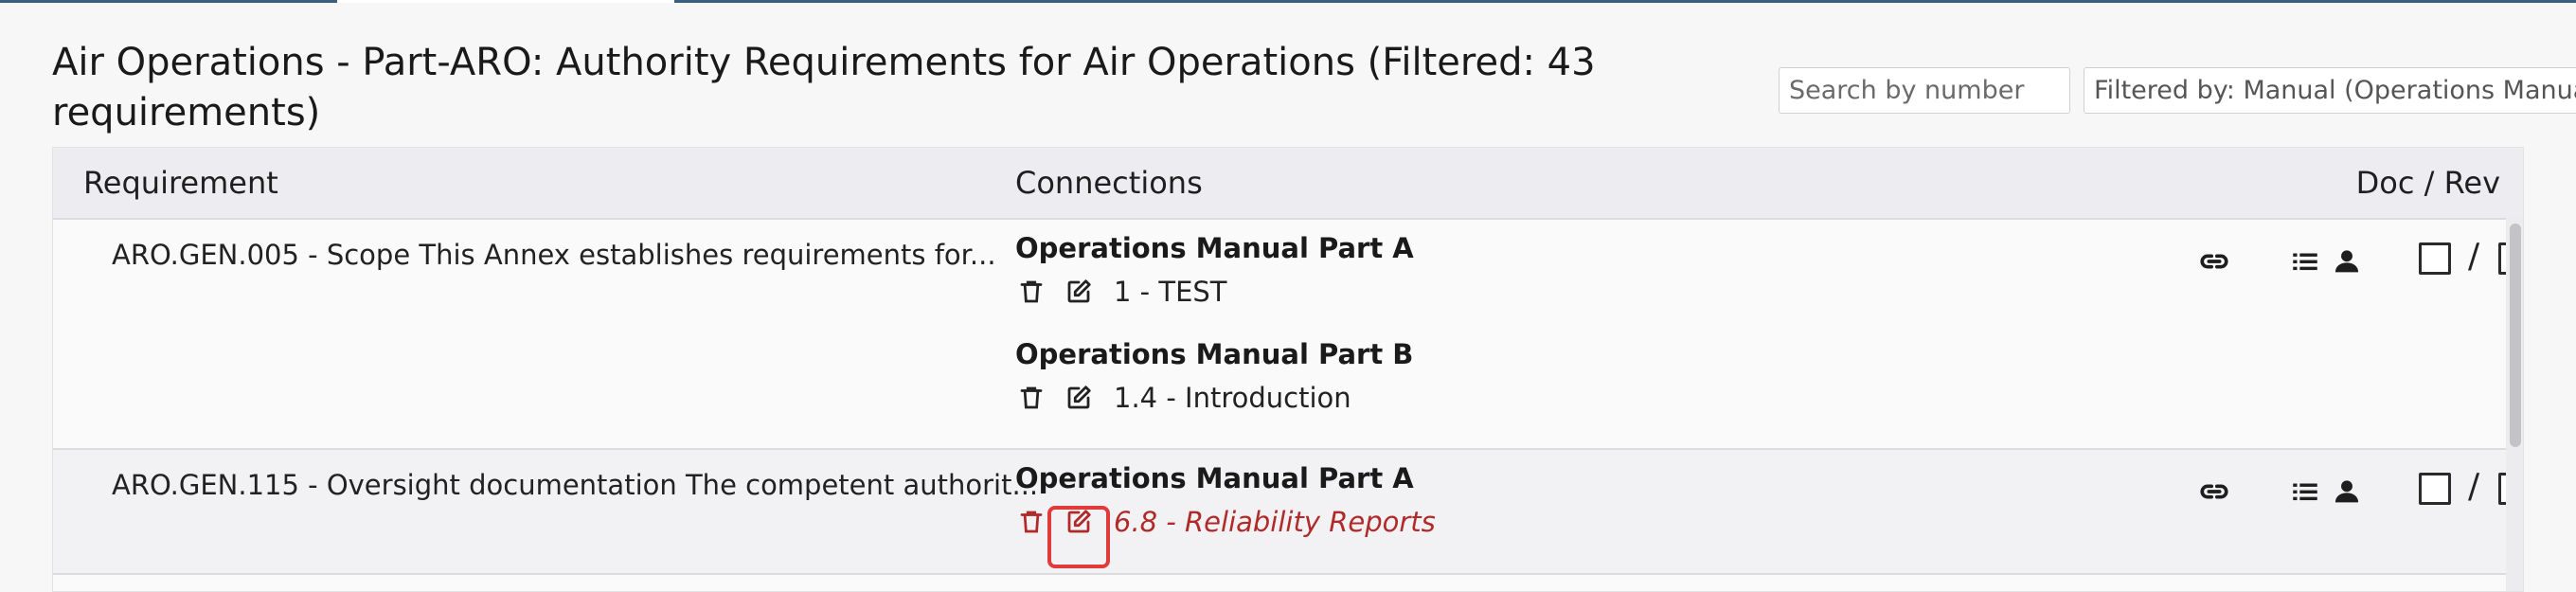  I want to click on connection-group-title: Operations Manual Part B, so click(1214, 354).